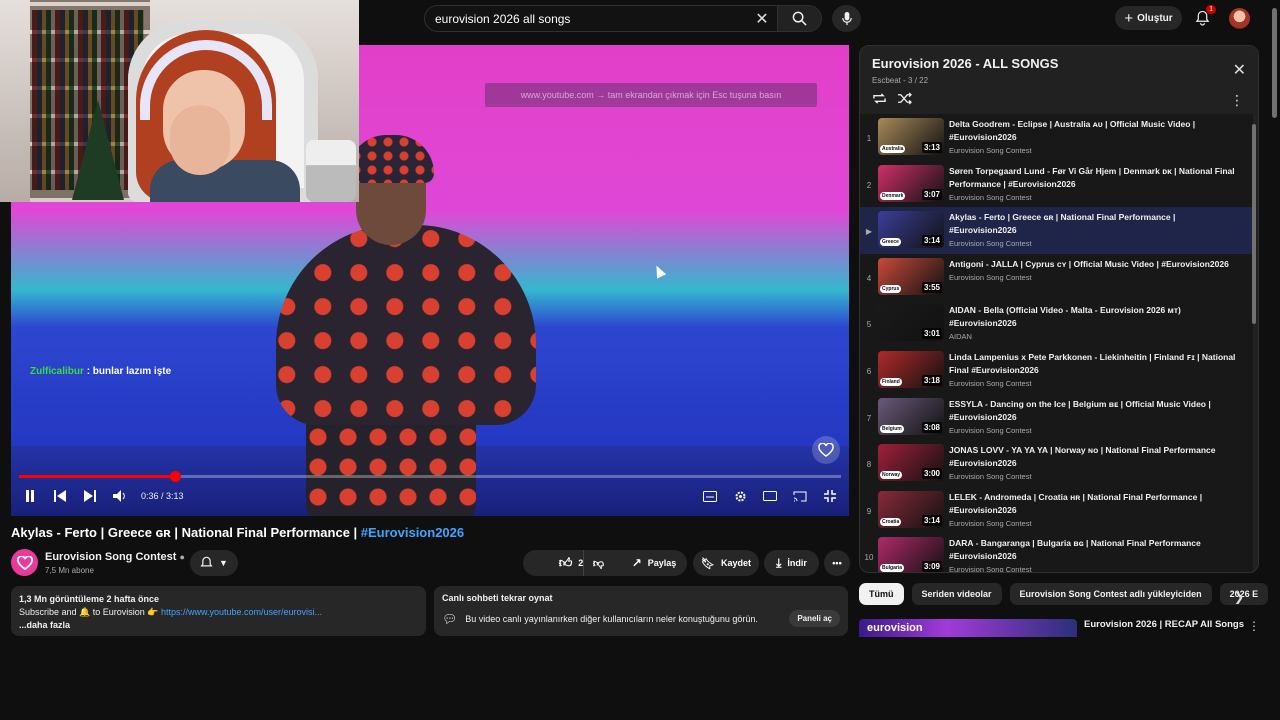 Image resolution: width=1280 pixels, height=720 pixels. What do you see at coordinates (223, 563) in the screenshot?
I see `chevron-down-icon: ▼` at bounding box center [223, 563].